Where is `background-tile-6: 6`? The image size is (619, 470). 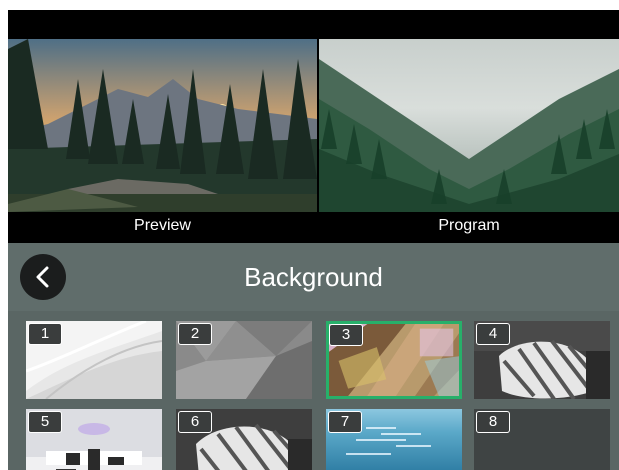 background-tile-6: 6 is located at coordinates (244, 439).